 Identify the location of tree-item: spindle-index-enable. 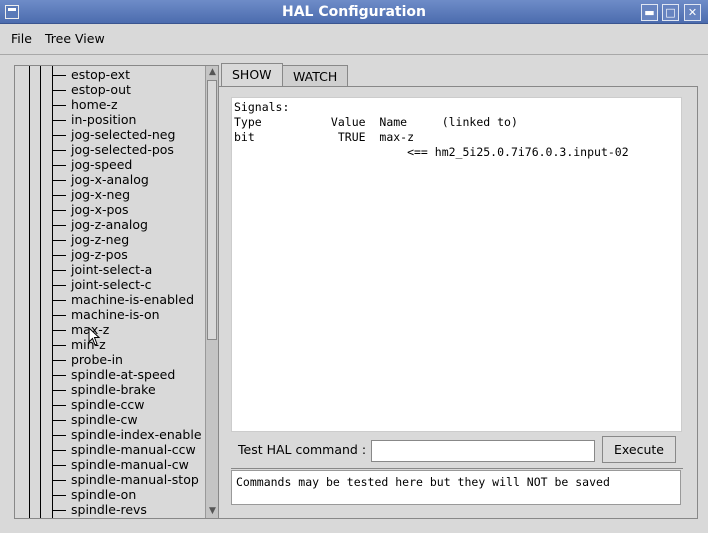
(110, 435).